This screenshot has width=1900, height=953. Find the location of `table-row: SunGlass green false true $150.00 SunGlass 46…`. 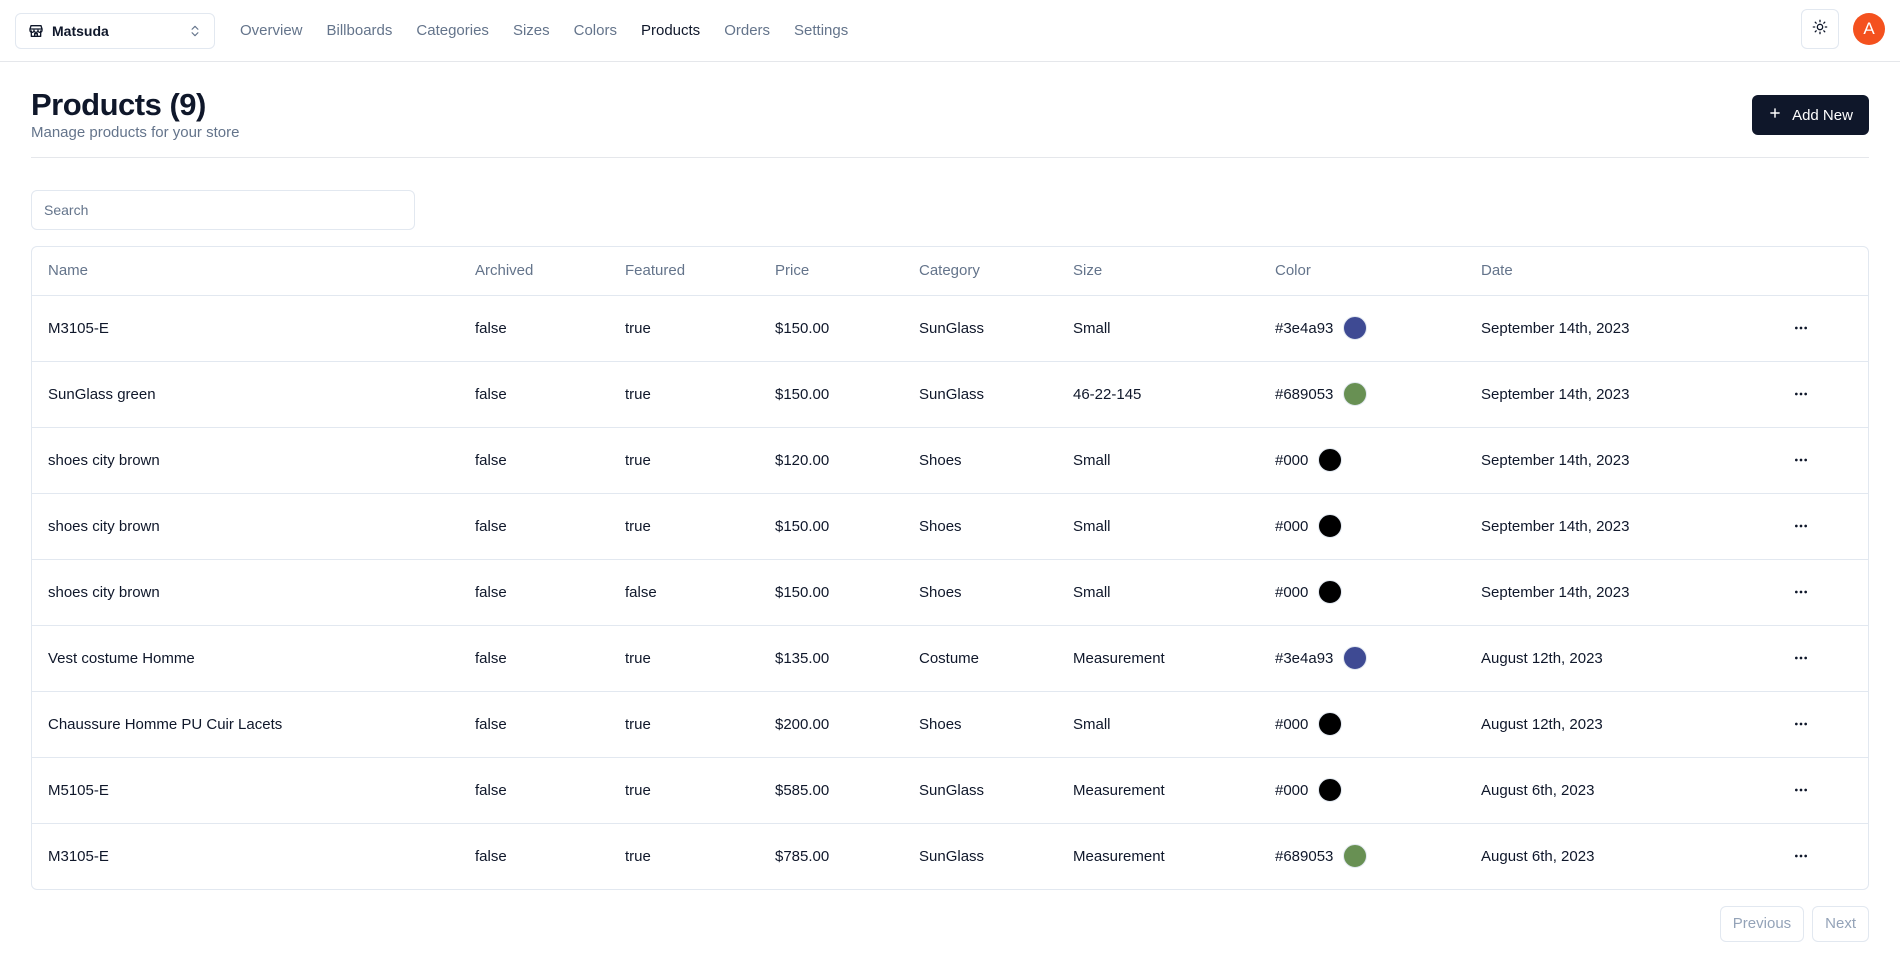

table-row: SunGlass green false true $150.00 SunGlass 46… is located at coordinates (950, 394).